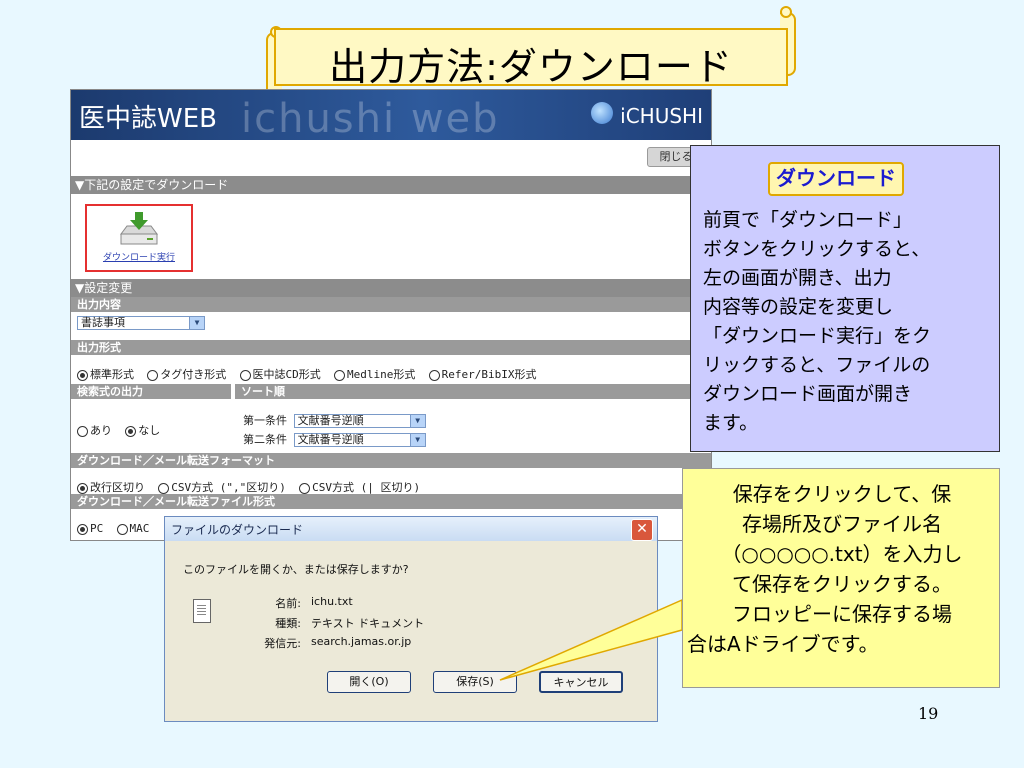  What do you see at coordinates (842, 554) in the screenshot?
I see `callout-line: （○○○○○.txt）を入力し` at bounding box center [842, 554].